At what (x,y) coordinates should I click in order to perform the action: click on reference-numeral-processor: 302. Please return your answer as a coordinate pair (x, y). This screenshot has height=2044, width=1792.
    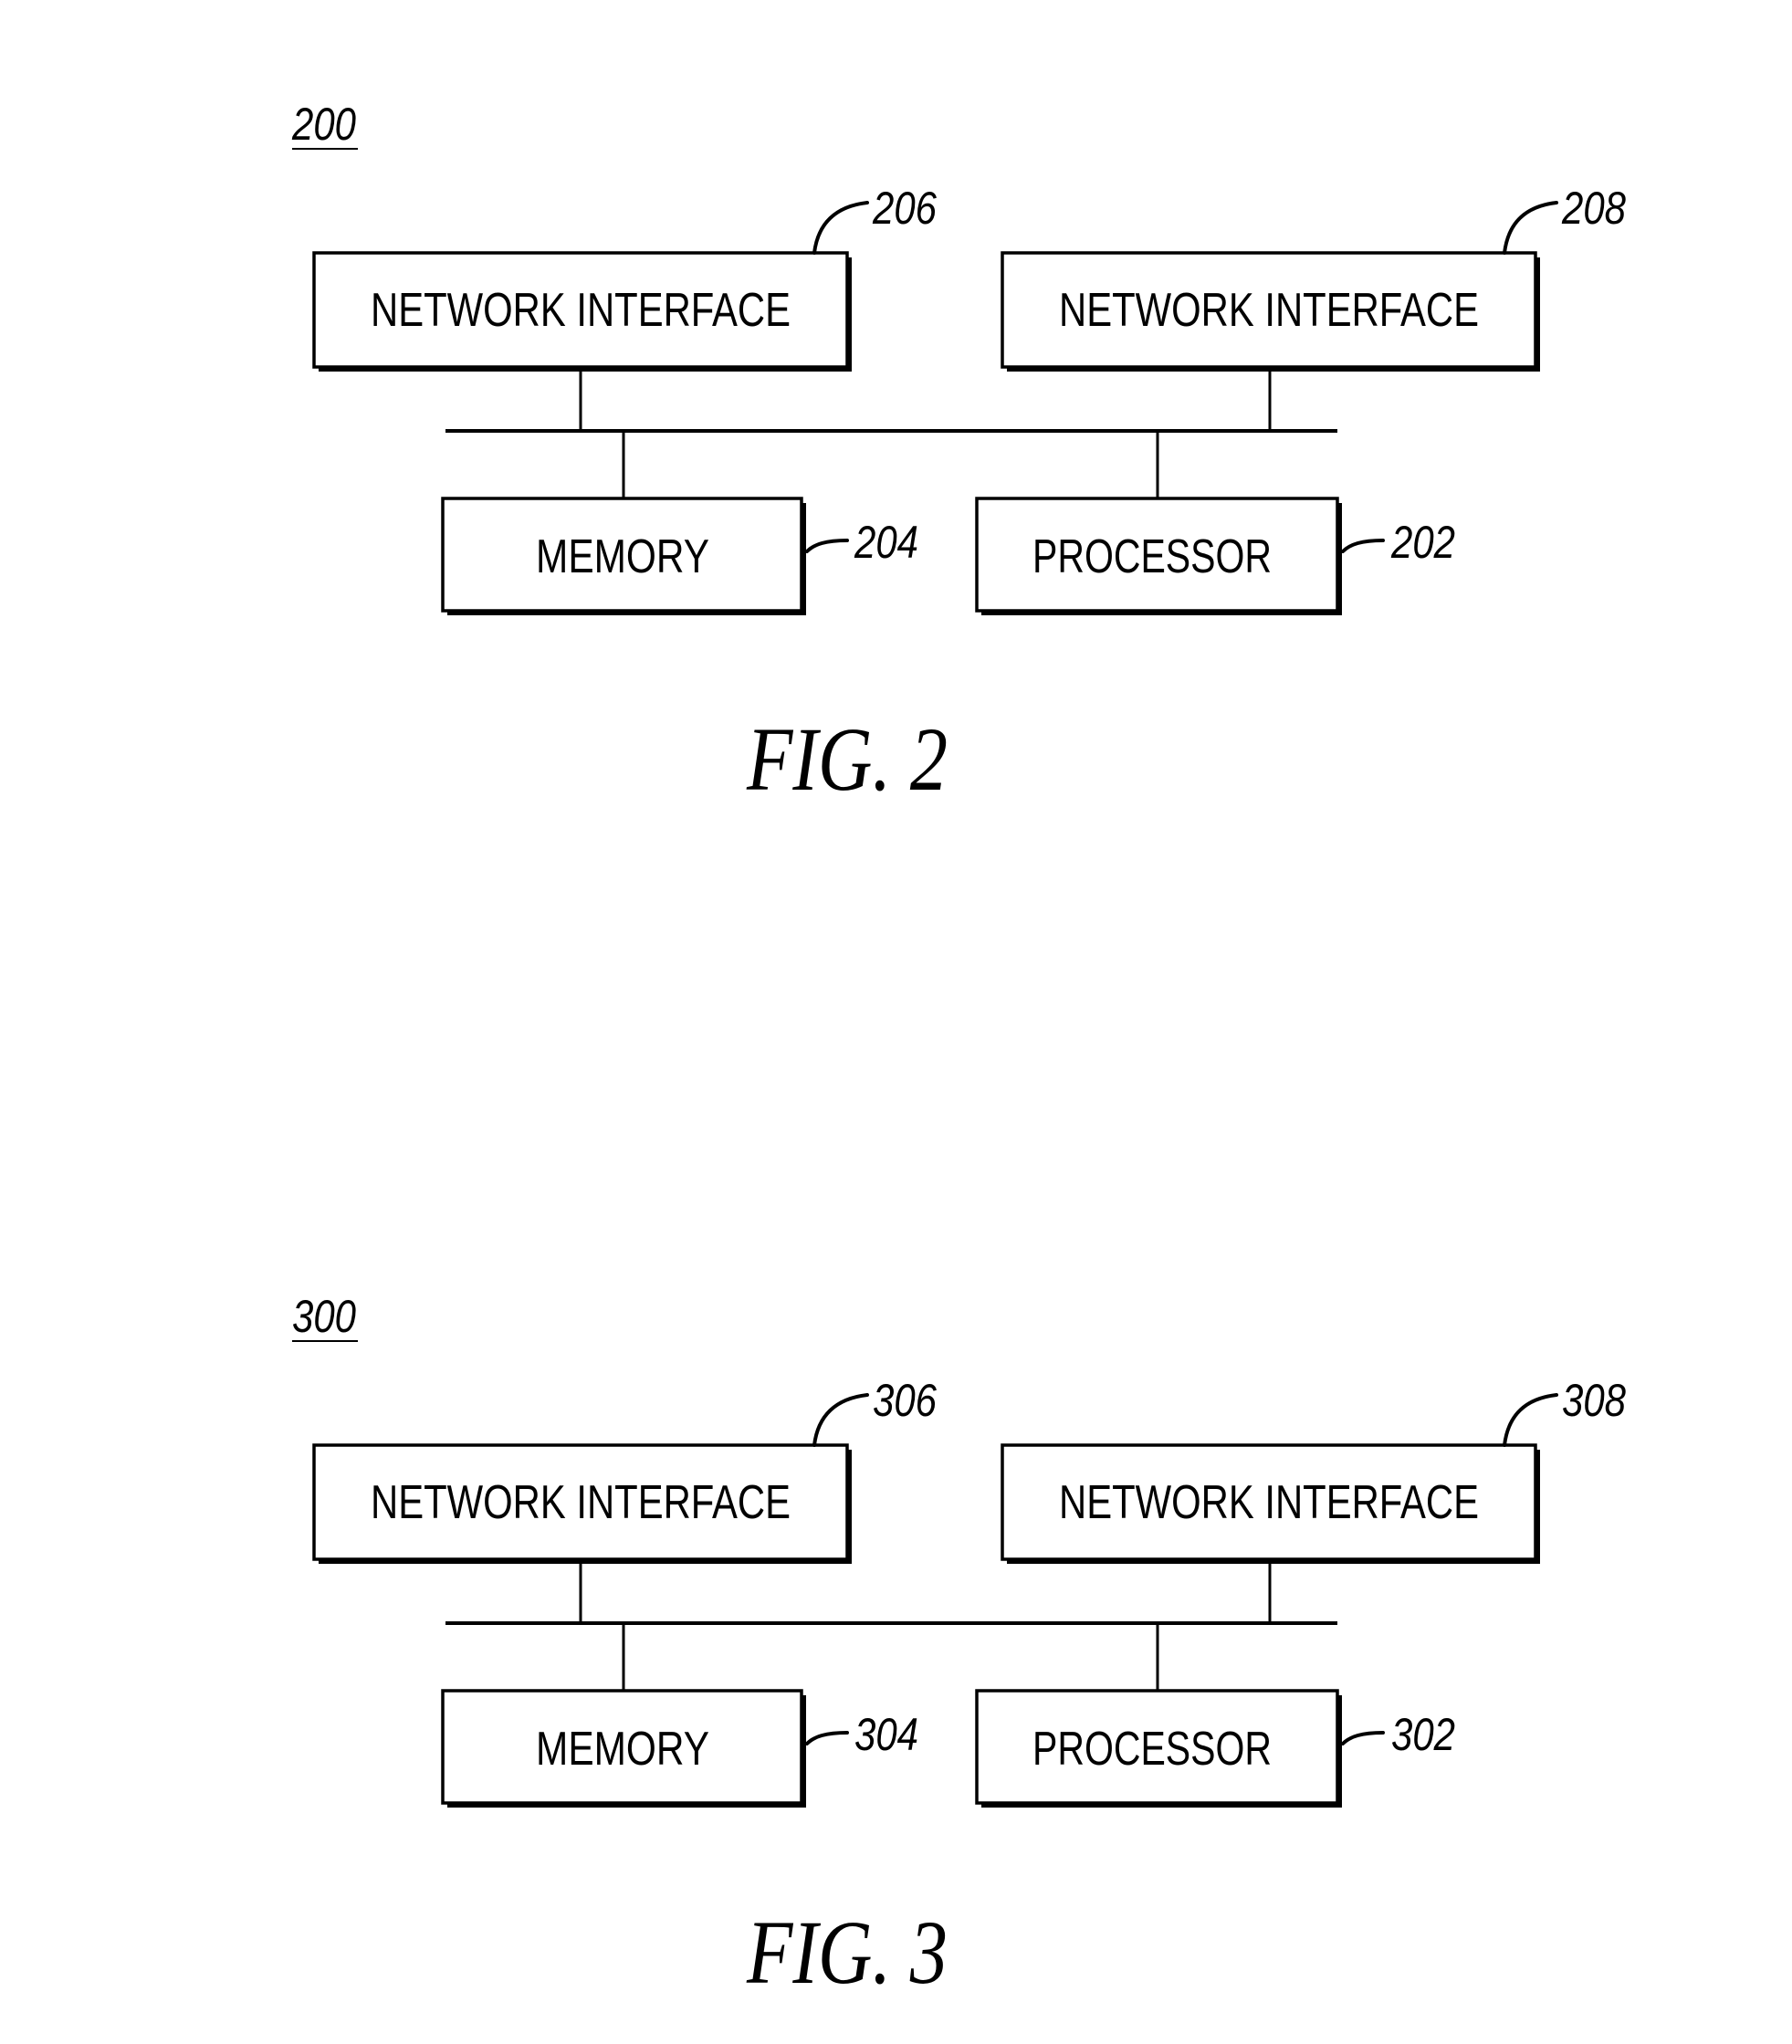
    Looking at the image, I should click on (1423, 1734).